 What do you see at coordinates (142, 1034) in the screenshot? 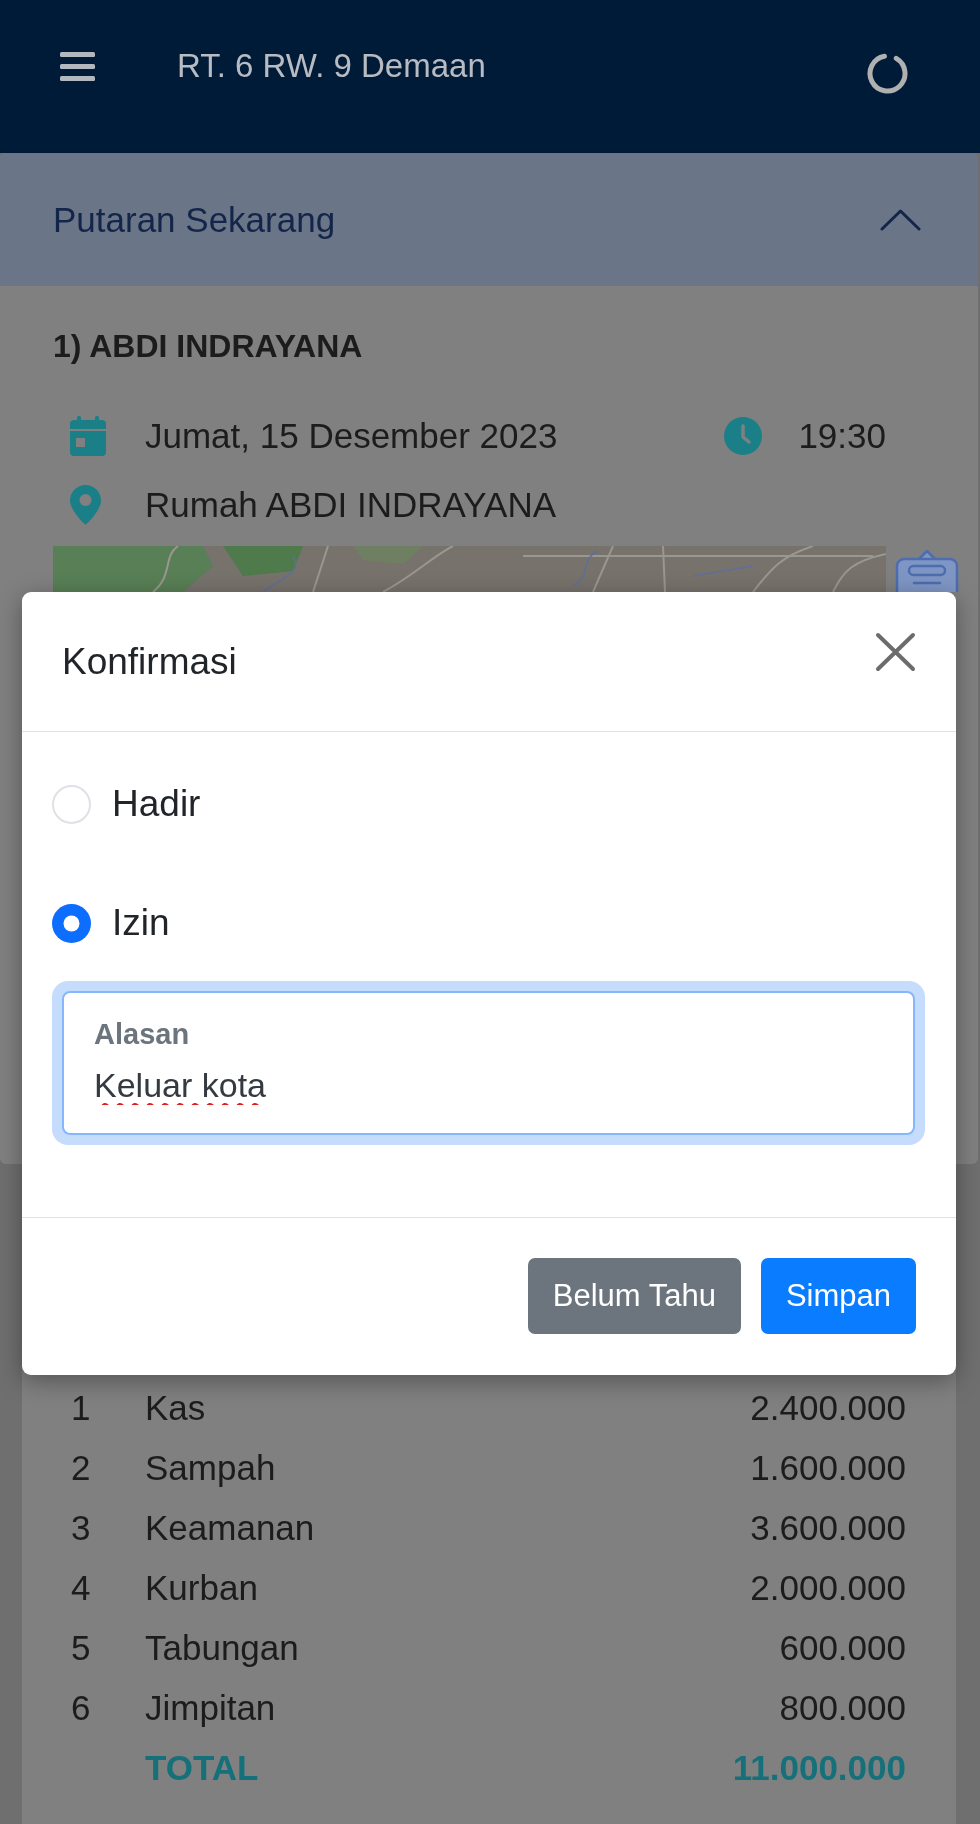
I see `field-label: Alasan` at bounding box center [142, 1034].